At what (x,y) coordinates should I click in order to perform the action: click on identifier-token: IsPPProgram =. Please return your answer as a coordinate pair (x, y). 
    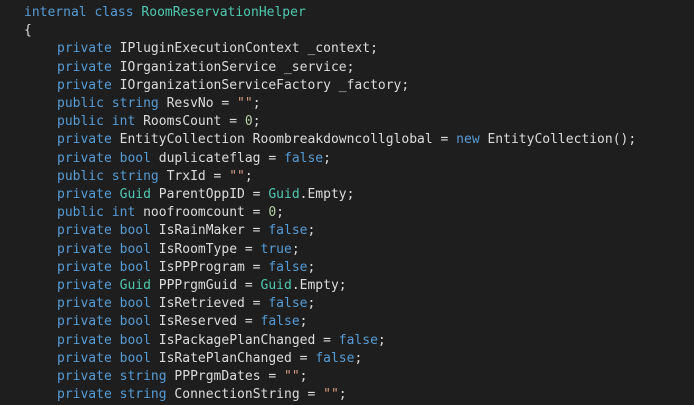
    Looking at the image, I should click on (213, 267).